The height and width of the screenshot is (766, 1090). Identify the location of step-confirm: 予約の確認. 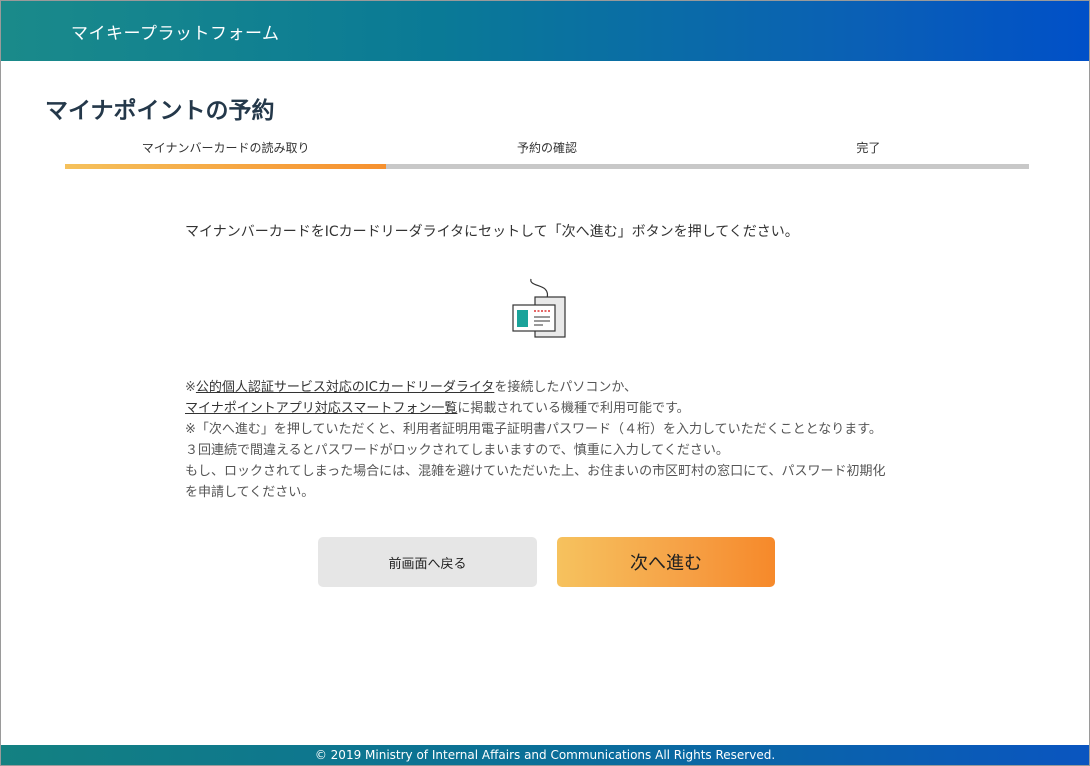
(547, 153).